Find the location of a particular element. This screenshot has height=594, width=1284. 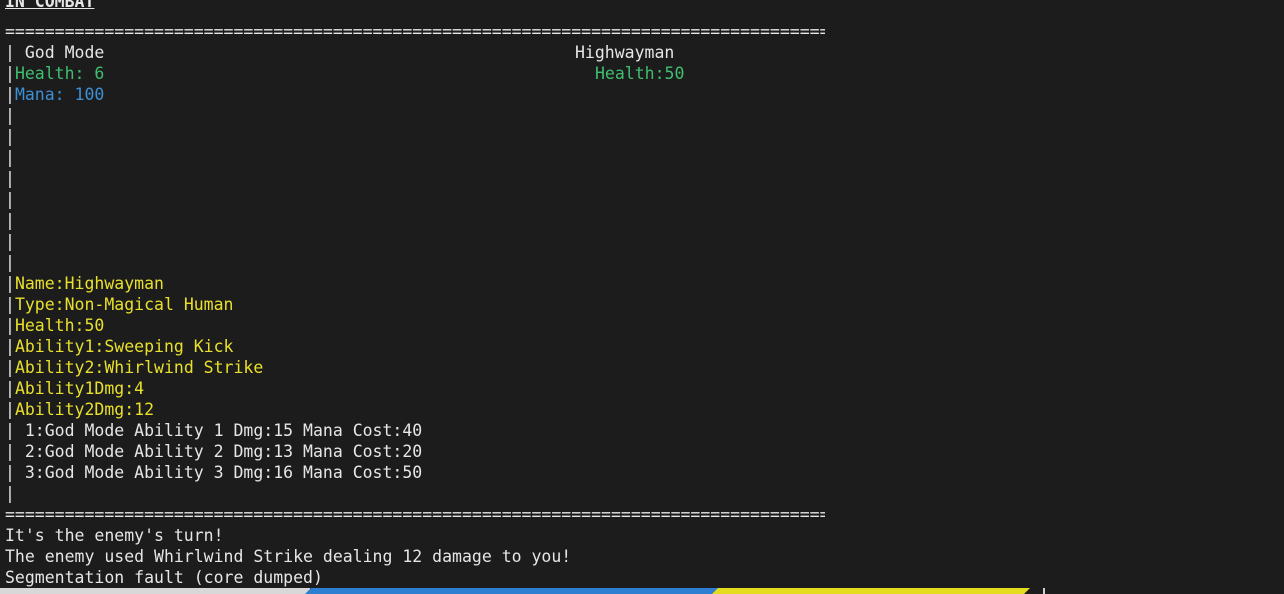

enemy-info-ability2-dmg: Ability2Dmg:12 is located at coordinates (84, 409).